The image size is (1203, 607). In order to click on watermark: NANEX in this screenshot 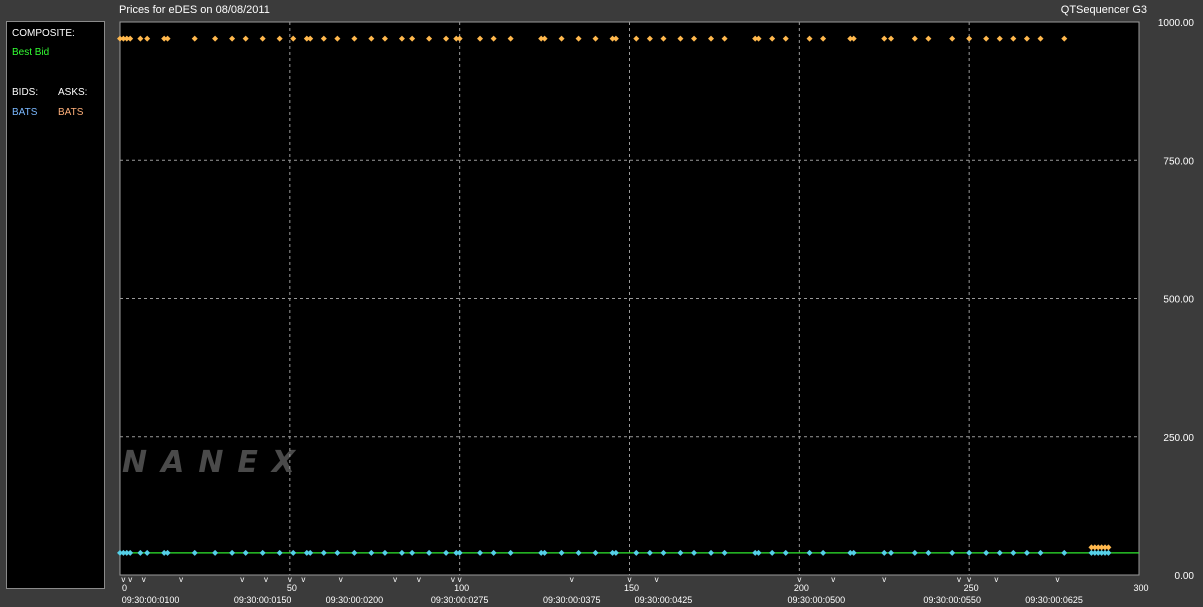, I will do `click(215, 462)`.